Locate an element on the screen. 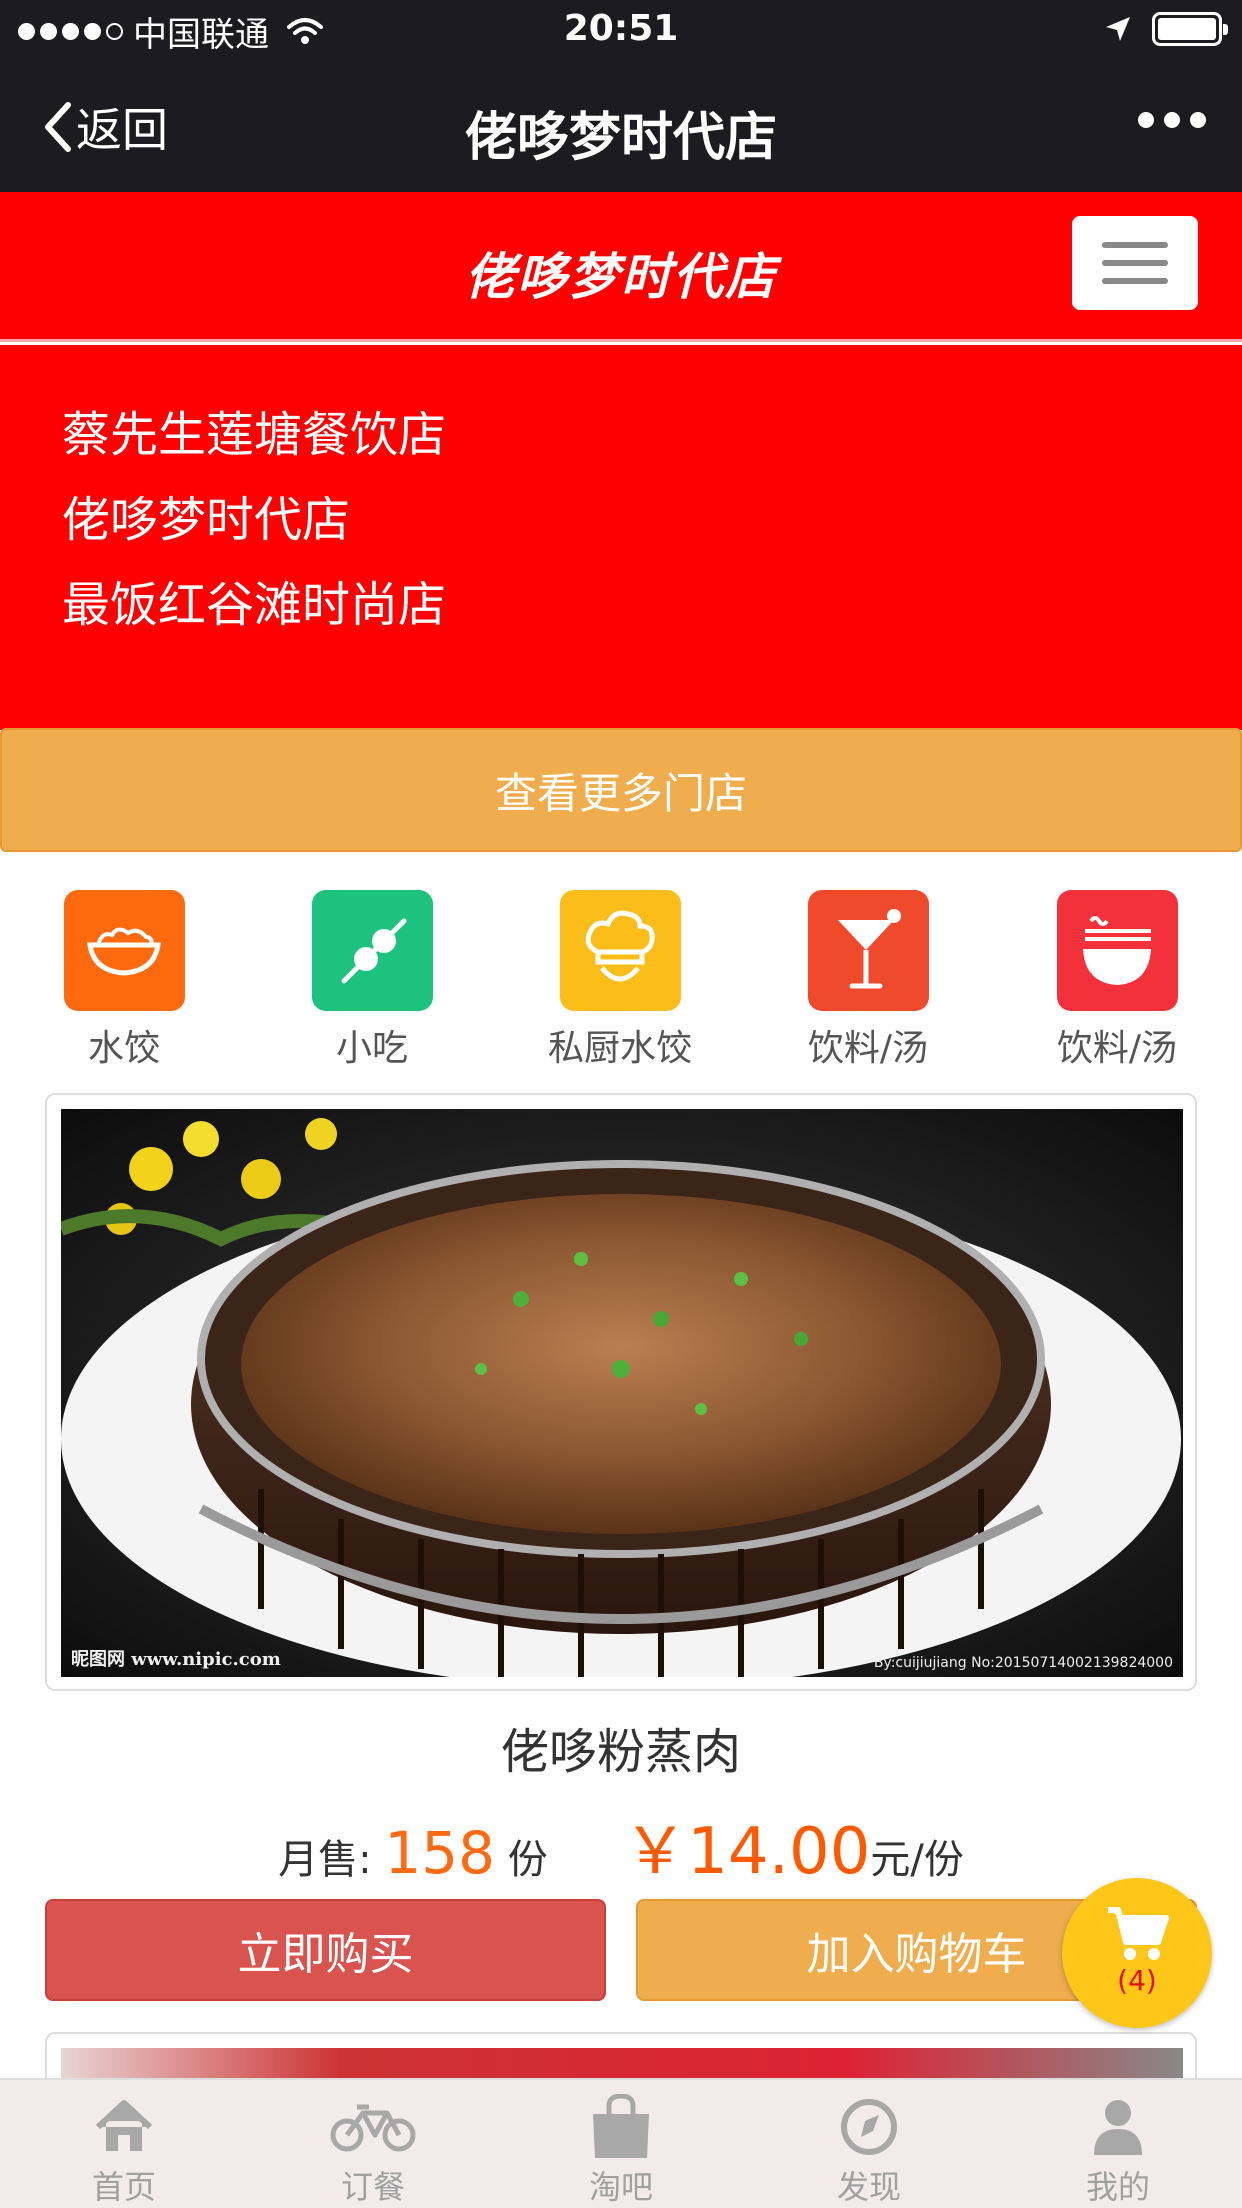 The height and width of the screenshot is (2208, 1242). shopping-cart-icon is located at coordinates (1138, 1933).